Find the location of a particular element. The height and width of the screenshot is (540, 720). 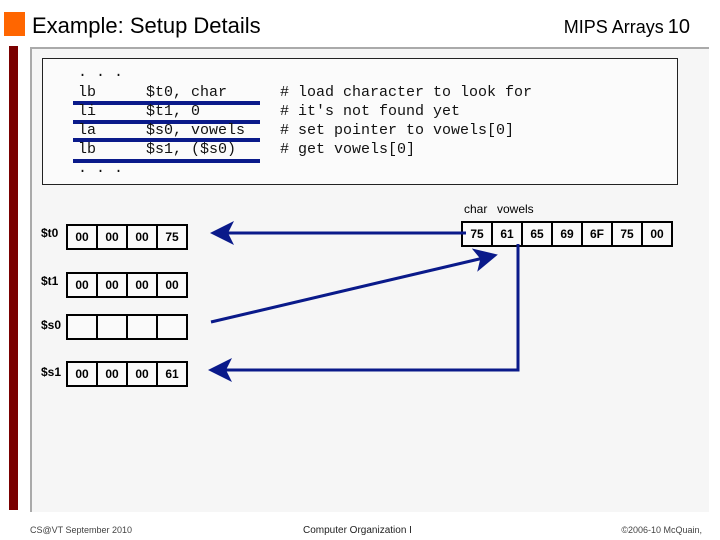

footer-center: Computer Organization I is located at coordinates (357, 530).